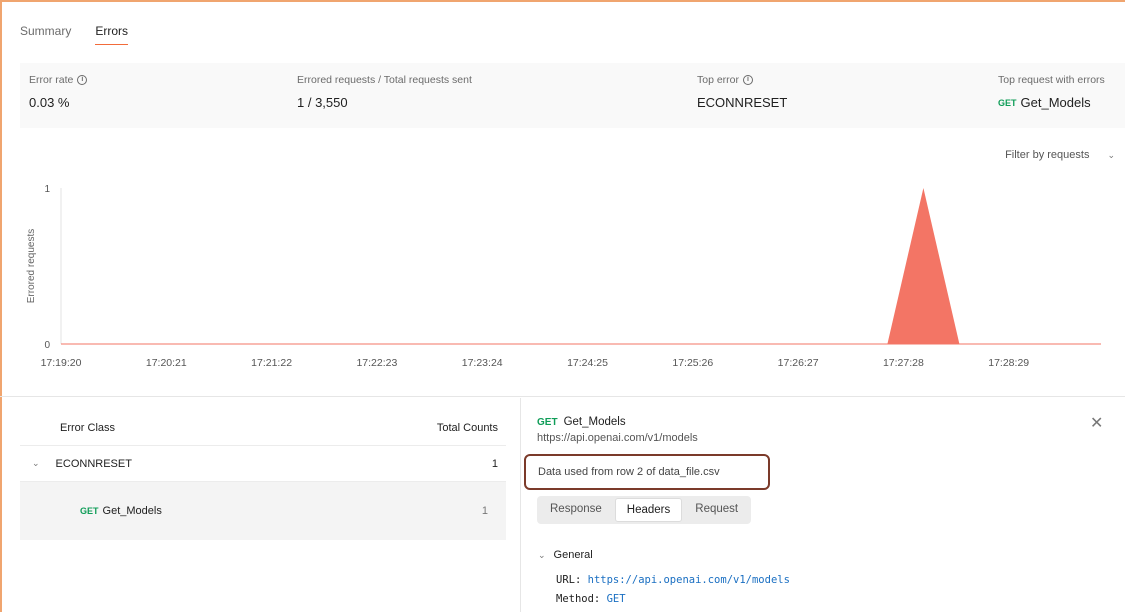 The height and width of the screenshot is (612, 1125). I want to click on request-url: https://api.openai.com/v1/models, so click(617, 438).